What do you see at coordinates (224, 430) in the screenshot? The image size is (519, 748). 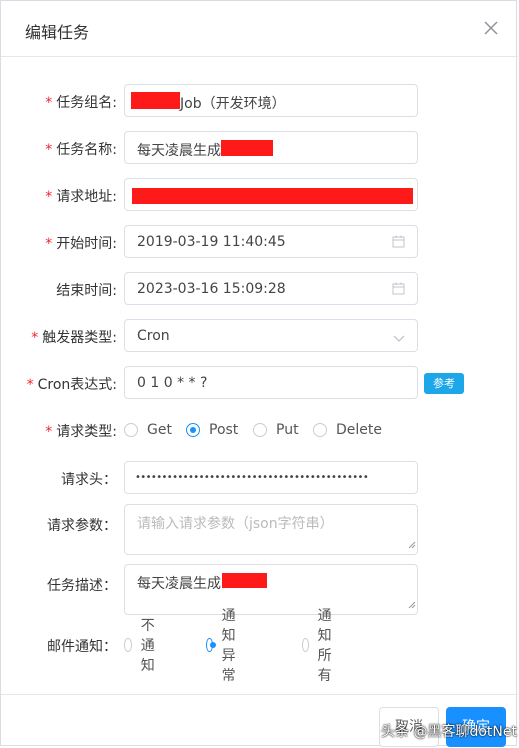 I see `radio-label: Post` at bounding box center [224, 430].